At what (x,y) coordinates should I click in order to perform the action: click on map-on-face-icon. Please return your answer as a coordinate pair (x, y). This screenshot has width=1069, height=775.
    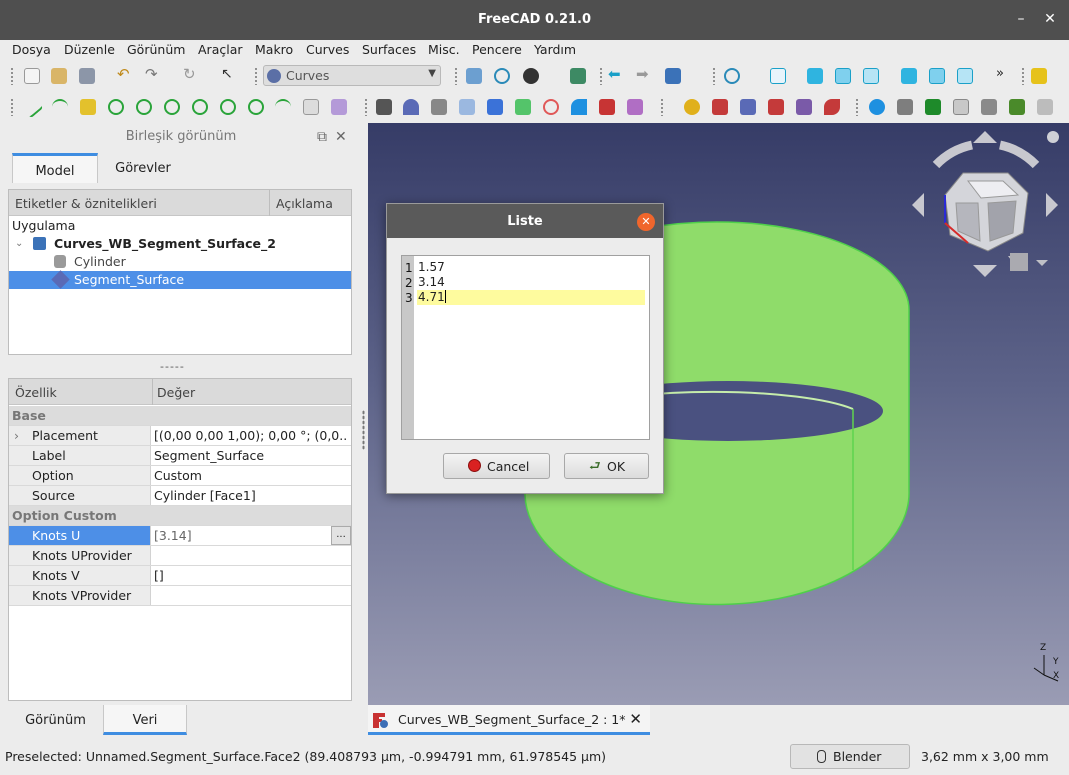
    Looking at the image, I should click on (776, 107).